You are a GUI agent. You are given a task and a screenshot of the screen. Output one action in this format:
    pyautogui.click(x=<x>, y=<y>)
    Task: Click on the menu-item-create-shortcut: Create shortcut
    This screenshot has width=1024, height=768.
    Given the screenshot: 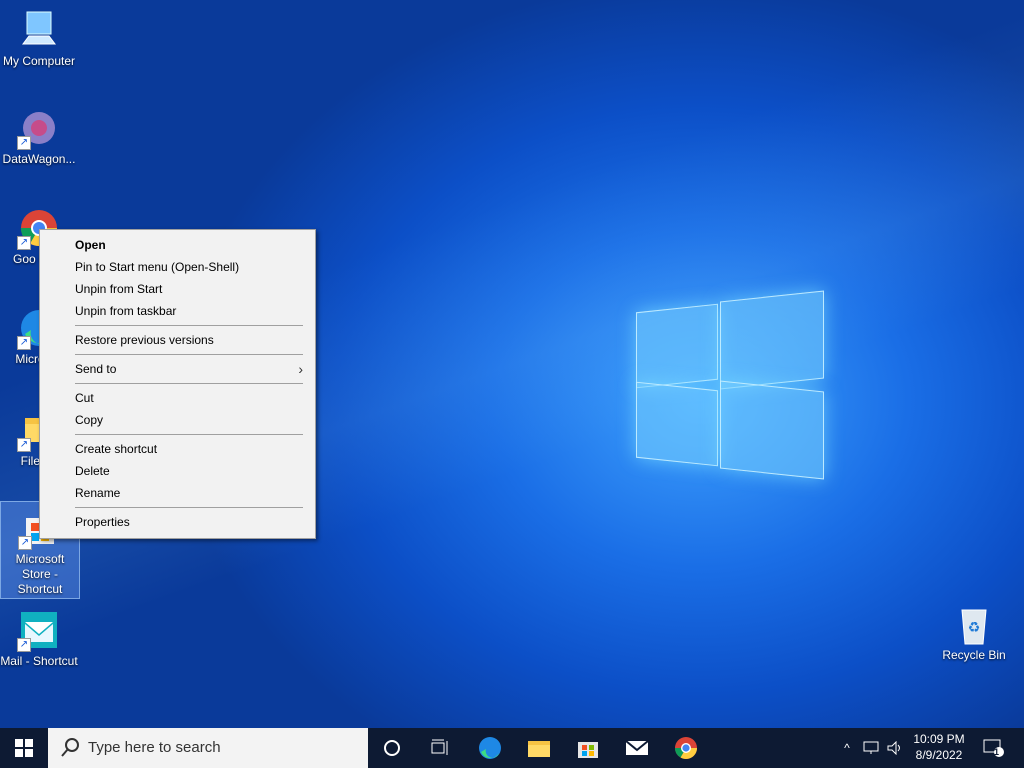 What is the action you would take?
    pyautogui.click(x=177, y=449)
    